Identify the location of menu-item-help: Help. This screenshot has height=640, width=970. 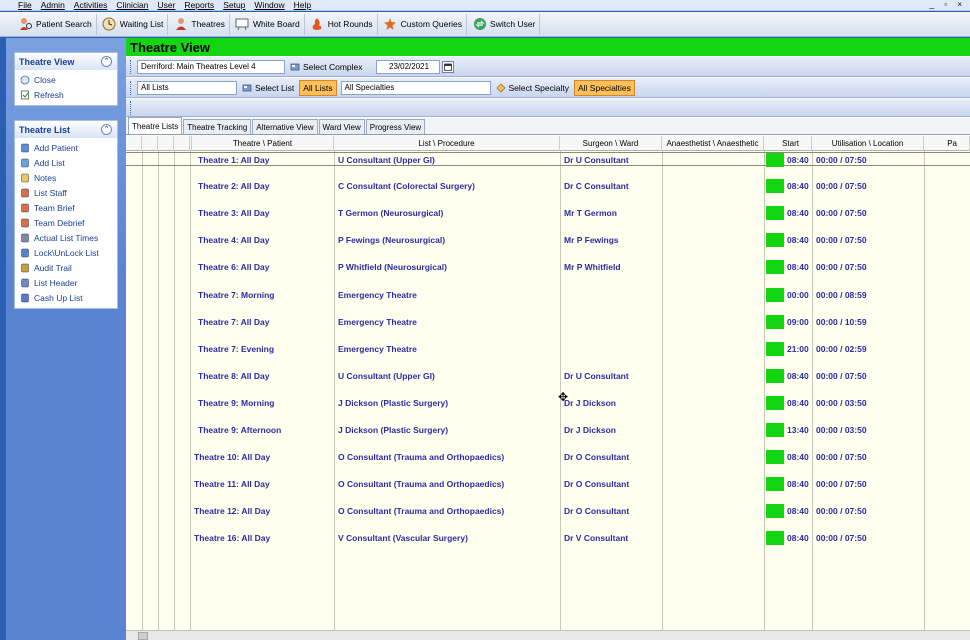
(302, 5).